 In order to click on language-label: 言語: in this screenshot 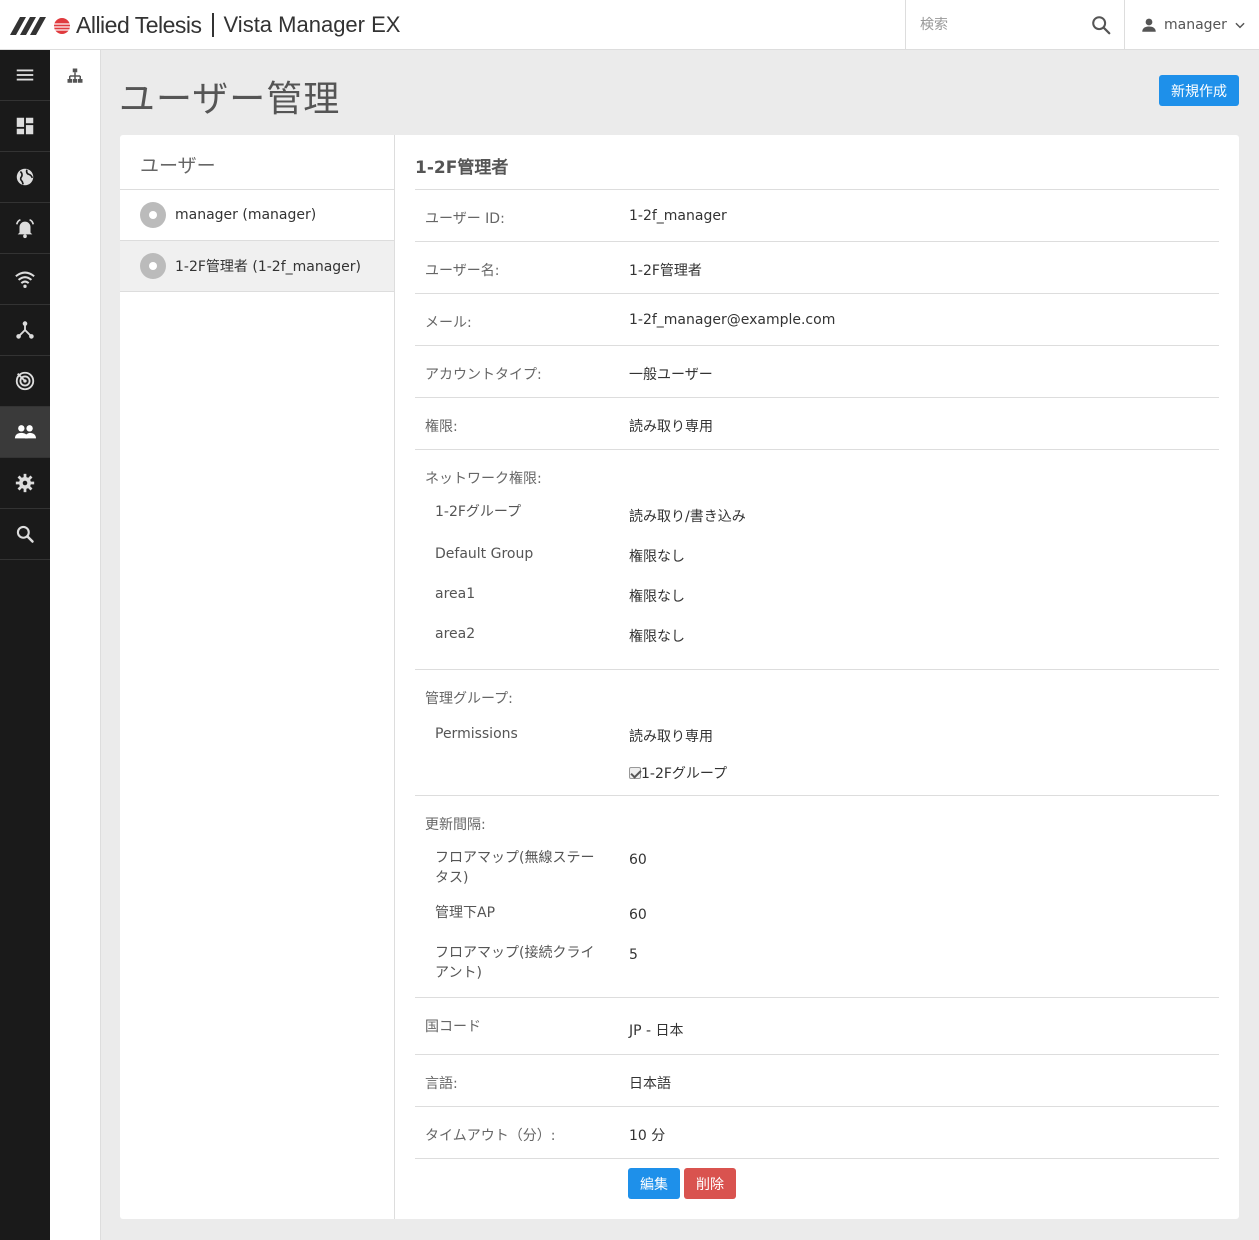, I will do `click(441, 1084)`.